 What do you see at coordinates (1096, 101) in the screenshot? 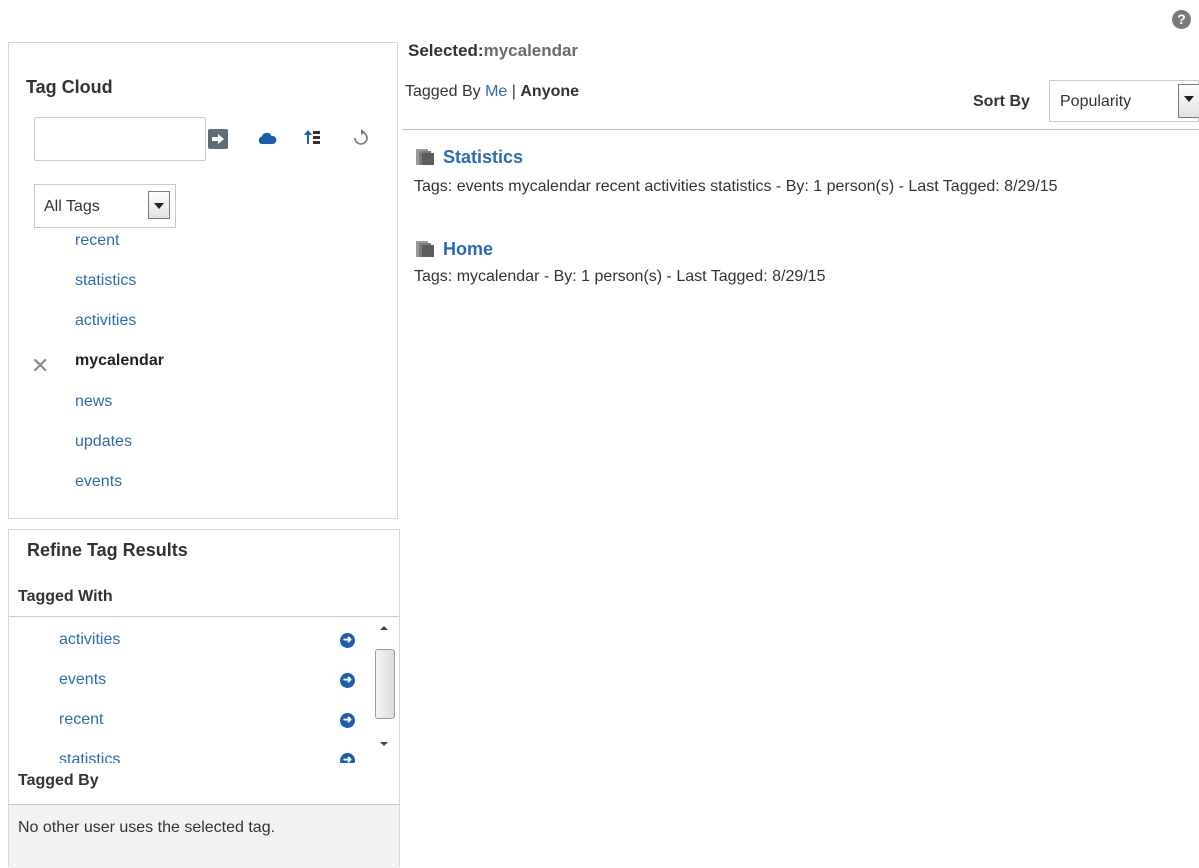
I see `sort-by-value: Popularity` at bounding box center [1096, 101].